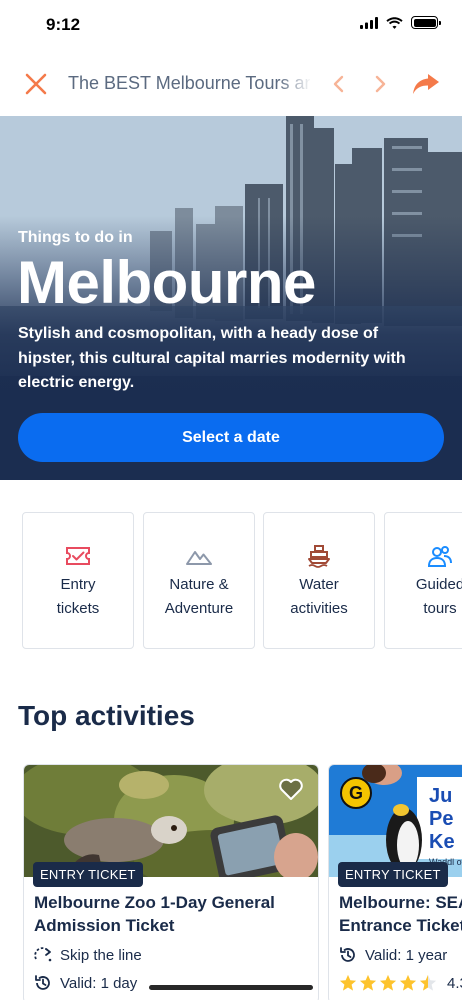 This screenshot has width=462, height=1000. Describe the element at coordinates (442, 819) in the screenshot. I see `image-headline: Ju Pe Ke` at that location.